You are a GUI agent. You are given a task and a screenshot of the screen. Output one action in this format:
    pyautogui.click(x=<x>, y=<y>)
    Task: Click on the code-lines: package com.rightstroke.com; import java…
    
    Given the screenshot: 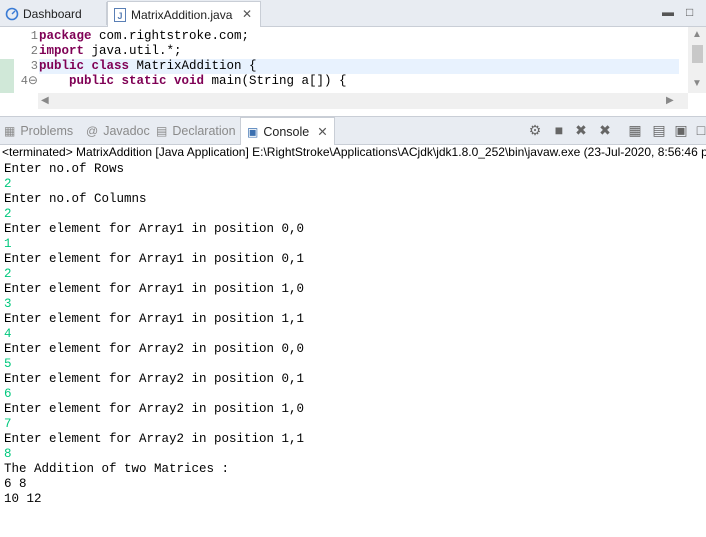 What is the action you would take?
    pyautogui.click(x=359, y=59)
    